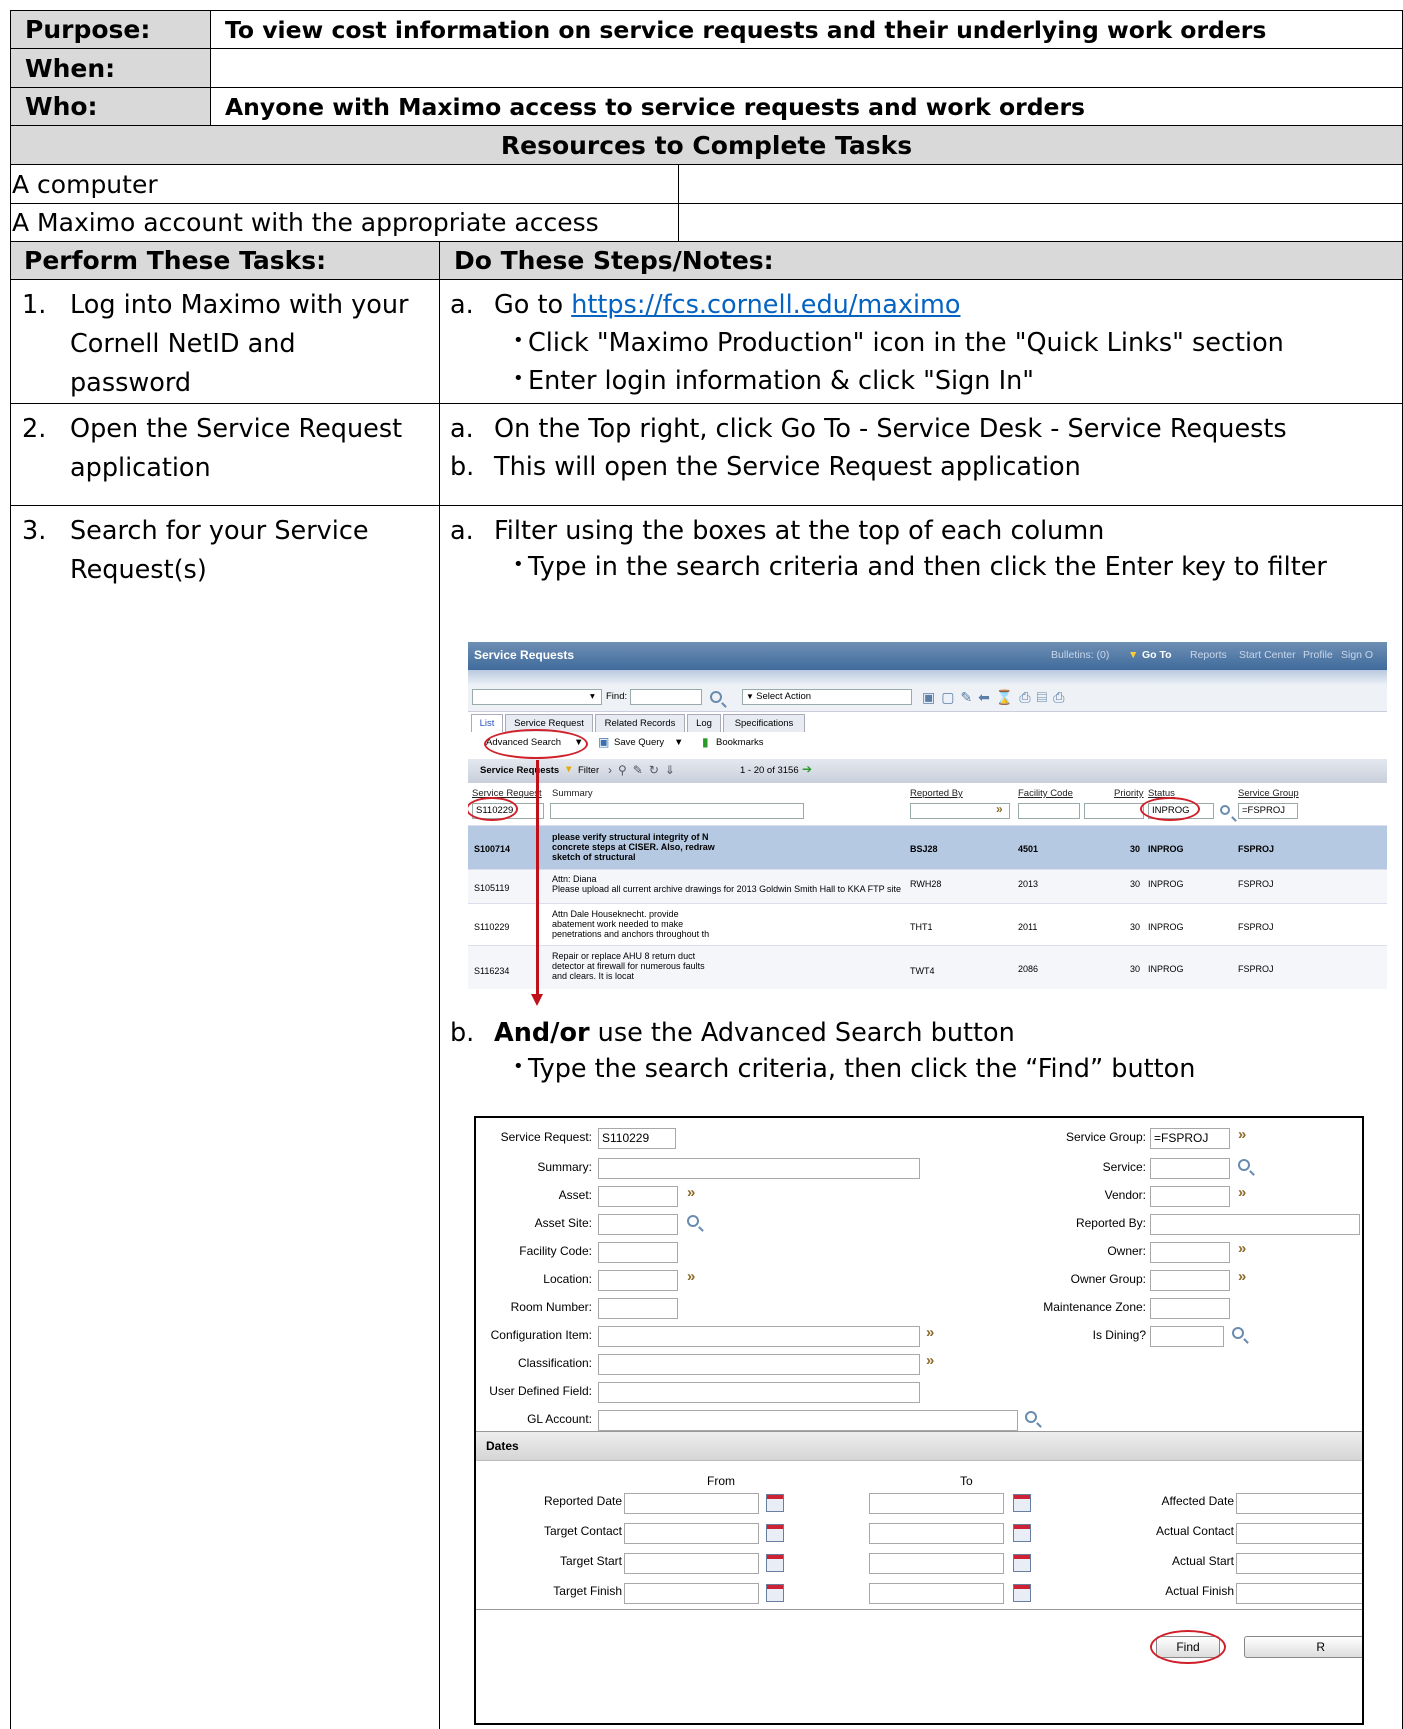  Describe the element at coordinates (1267, 655) in the screenshot. I see `start-center-link: Start Center` at that location.